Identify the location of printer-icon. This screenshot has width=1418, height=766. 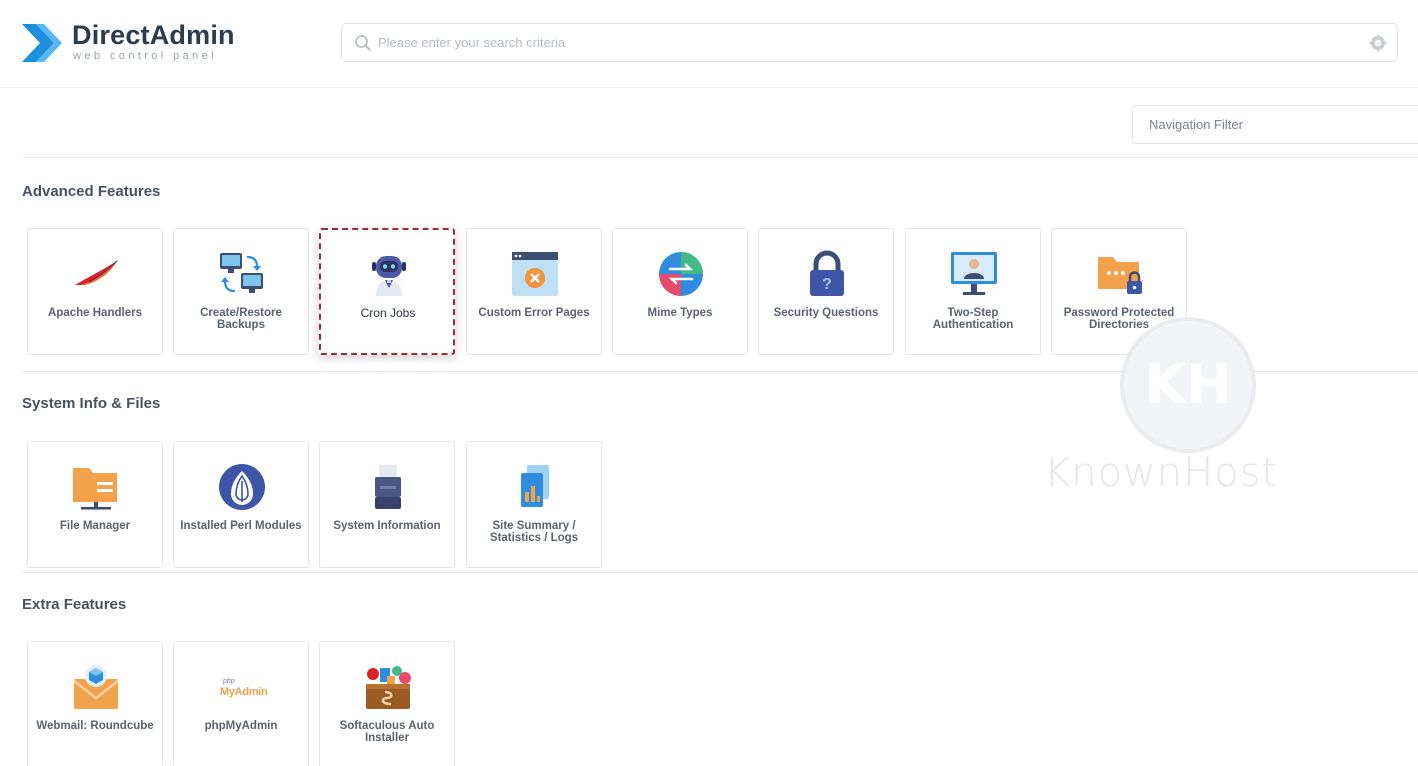
(388, 487).